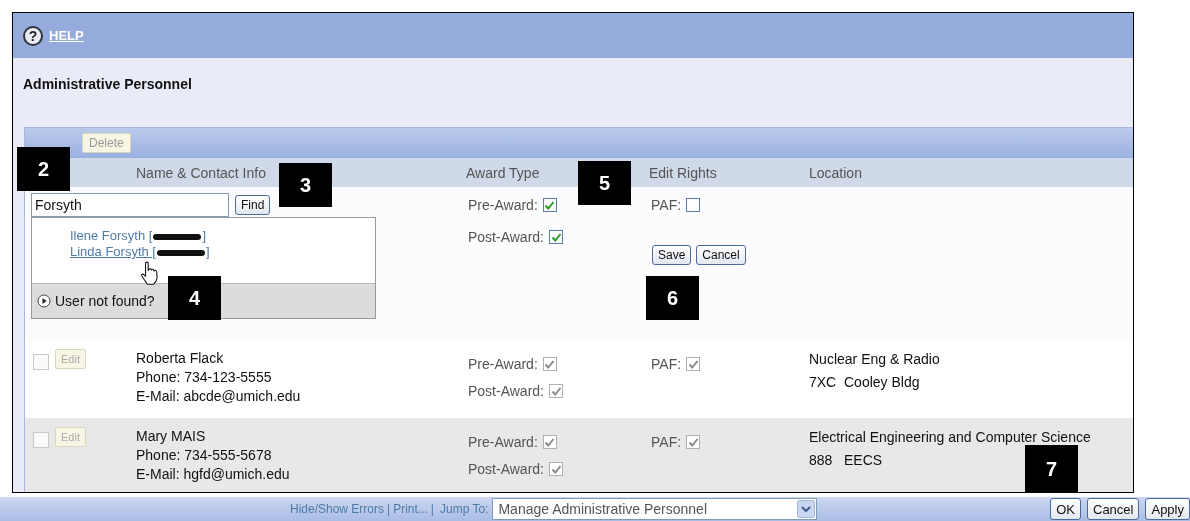 Image resolution: width=1190 pixels, height=521 pixels. I want to click on contact-email: E-Mail: hgfd@umich.edu, so click(213, 474).